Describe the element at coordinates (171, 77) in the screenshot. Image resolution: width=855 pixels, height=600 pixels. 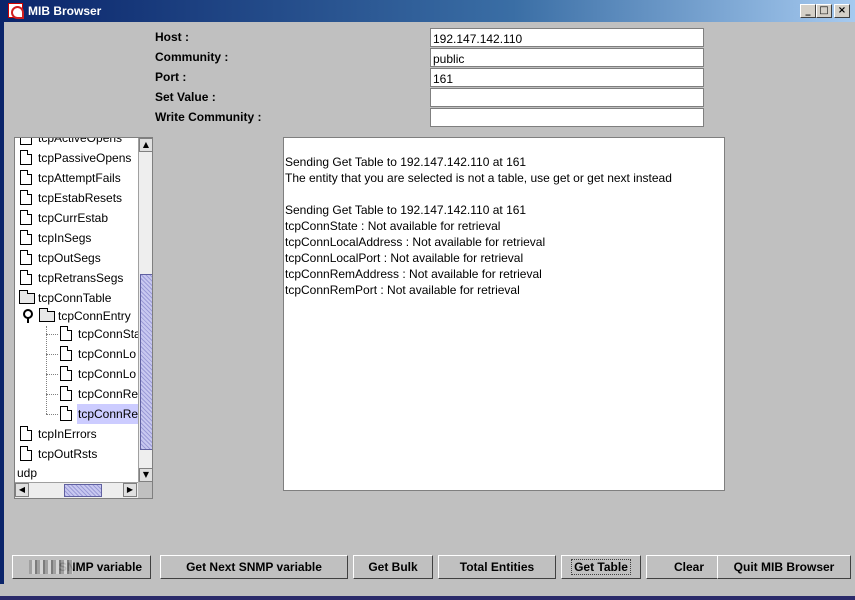
I see `port-label: Port :` at that location.